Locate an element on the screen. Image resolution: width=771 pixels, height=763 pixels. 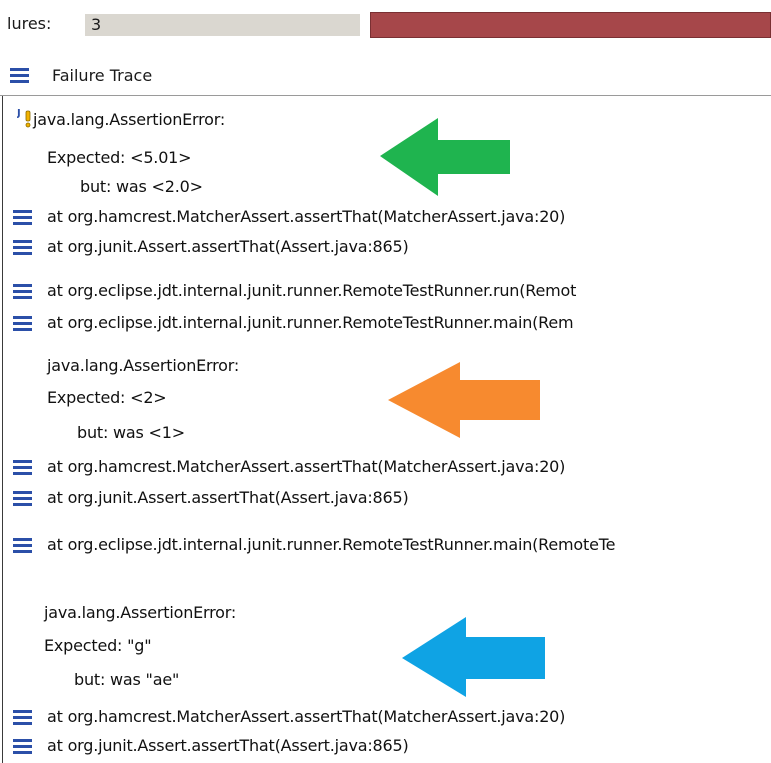
svg-text: J is located at coordinates (19, 113).